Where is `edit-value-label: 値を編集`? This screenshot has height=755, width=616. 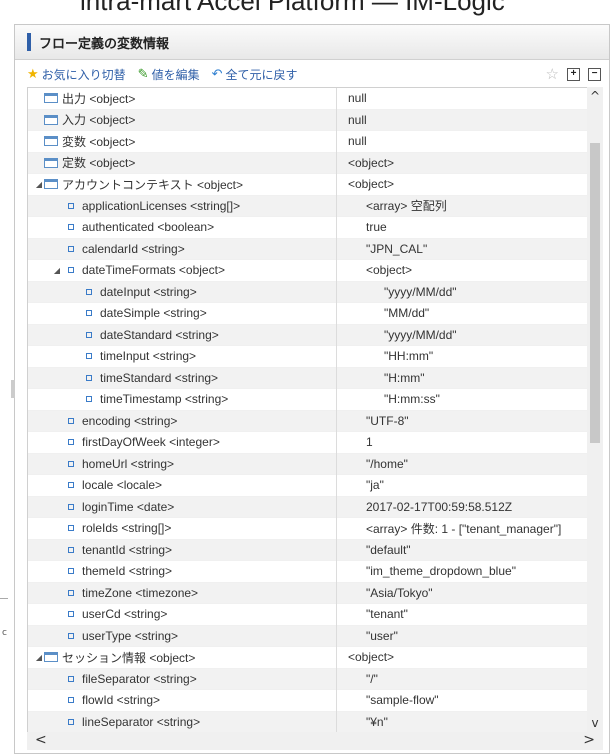 edit-value-label: 値を編集 is located at coordinates (175, 74).